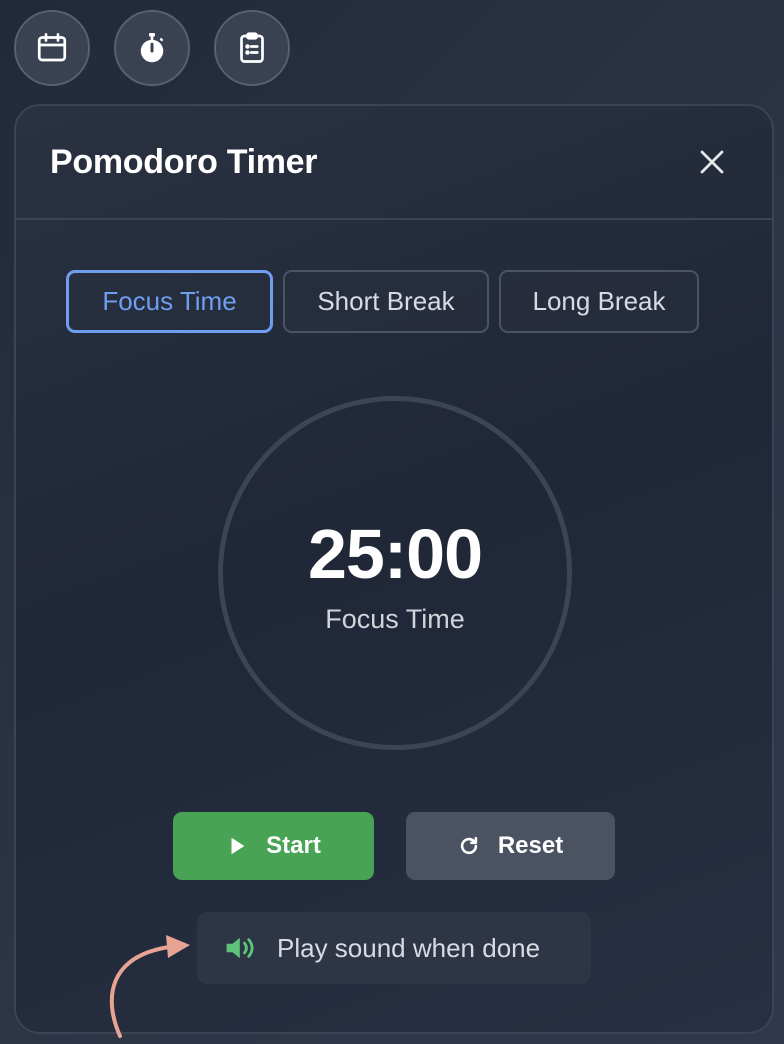 The height and width of the screenshot is (1044, 784). Describe the element at coordinates (468, 845) in the screenshot. I see `refresh-icon` at that location.